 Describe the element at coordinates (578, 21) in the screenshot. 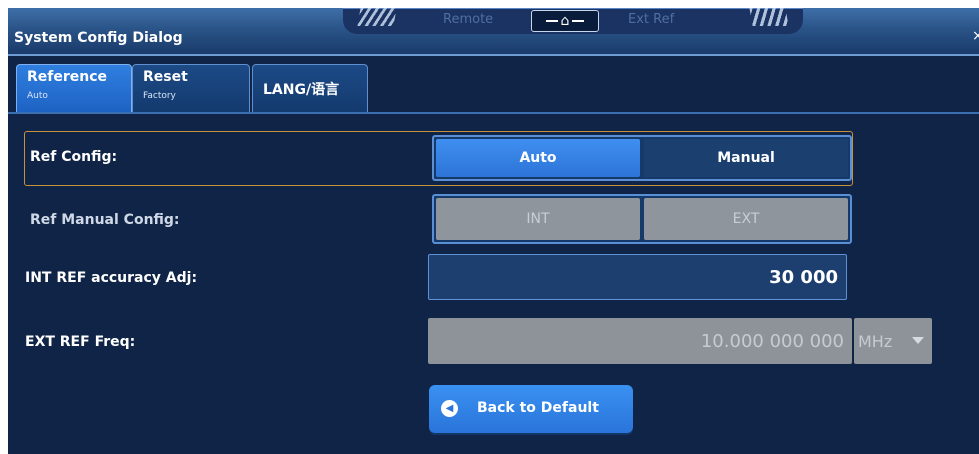

I see `home-line-right` at that location.